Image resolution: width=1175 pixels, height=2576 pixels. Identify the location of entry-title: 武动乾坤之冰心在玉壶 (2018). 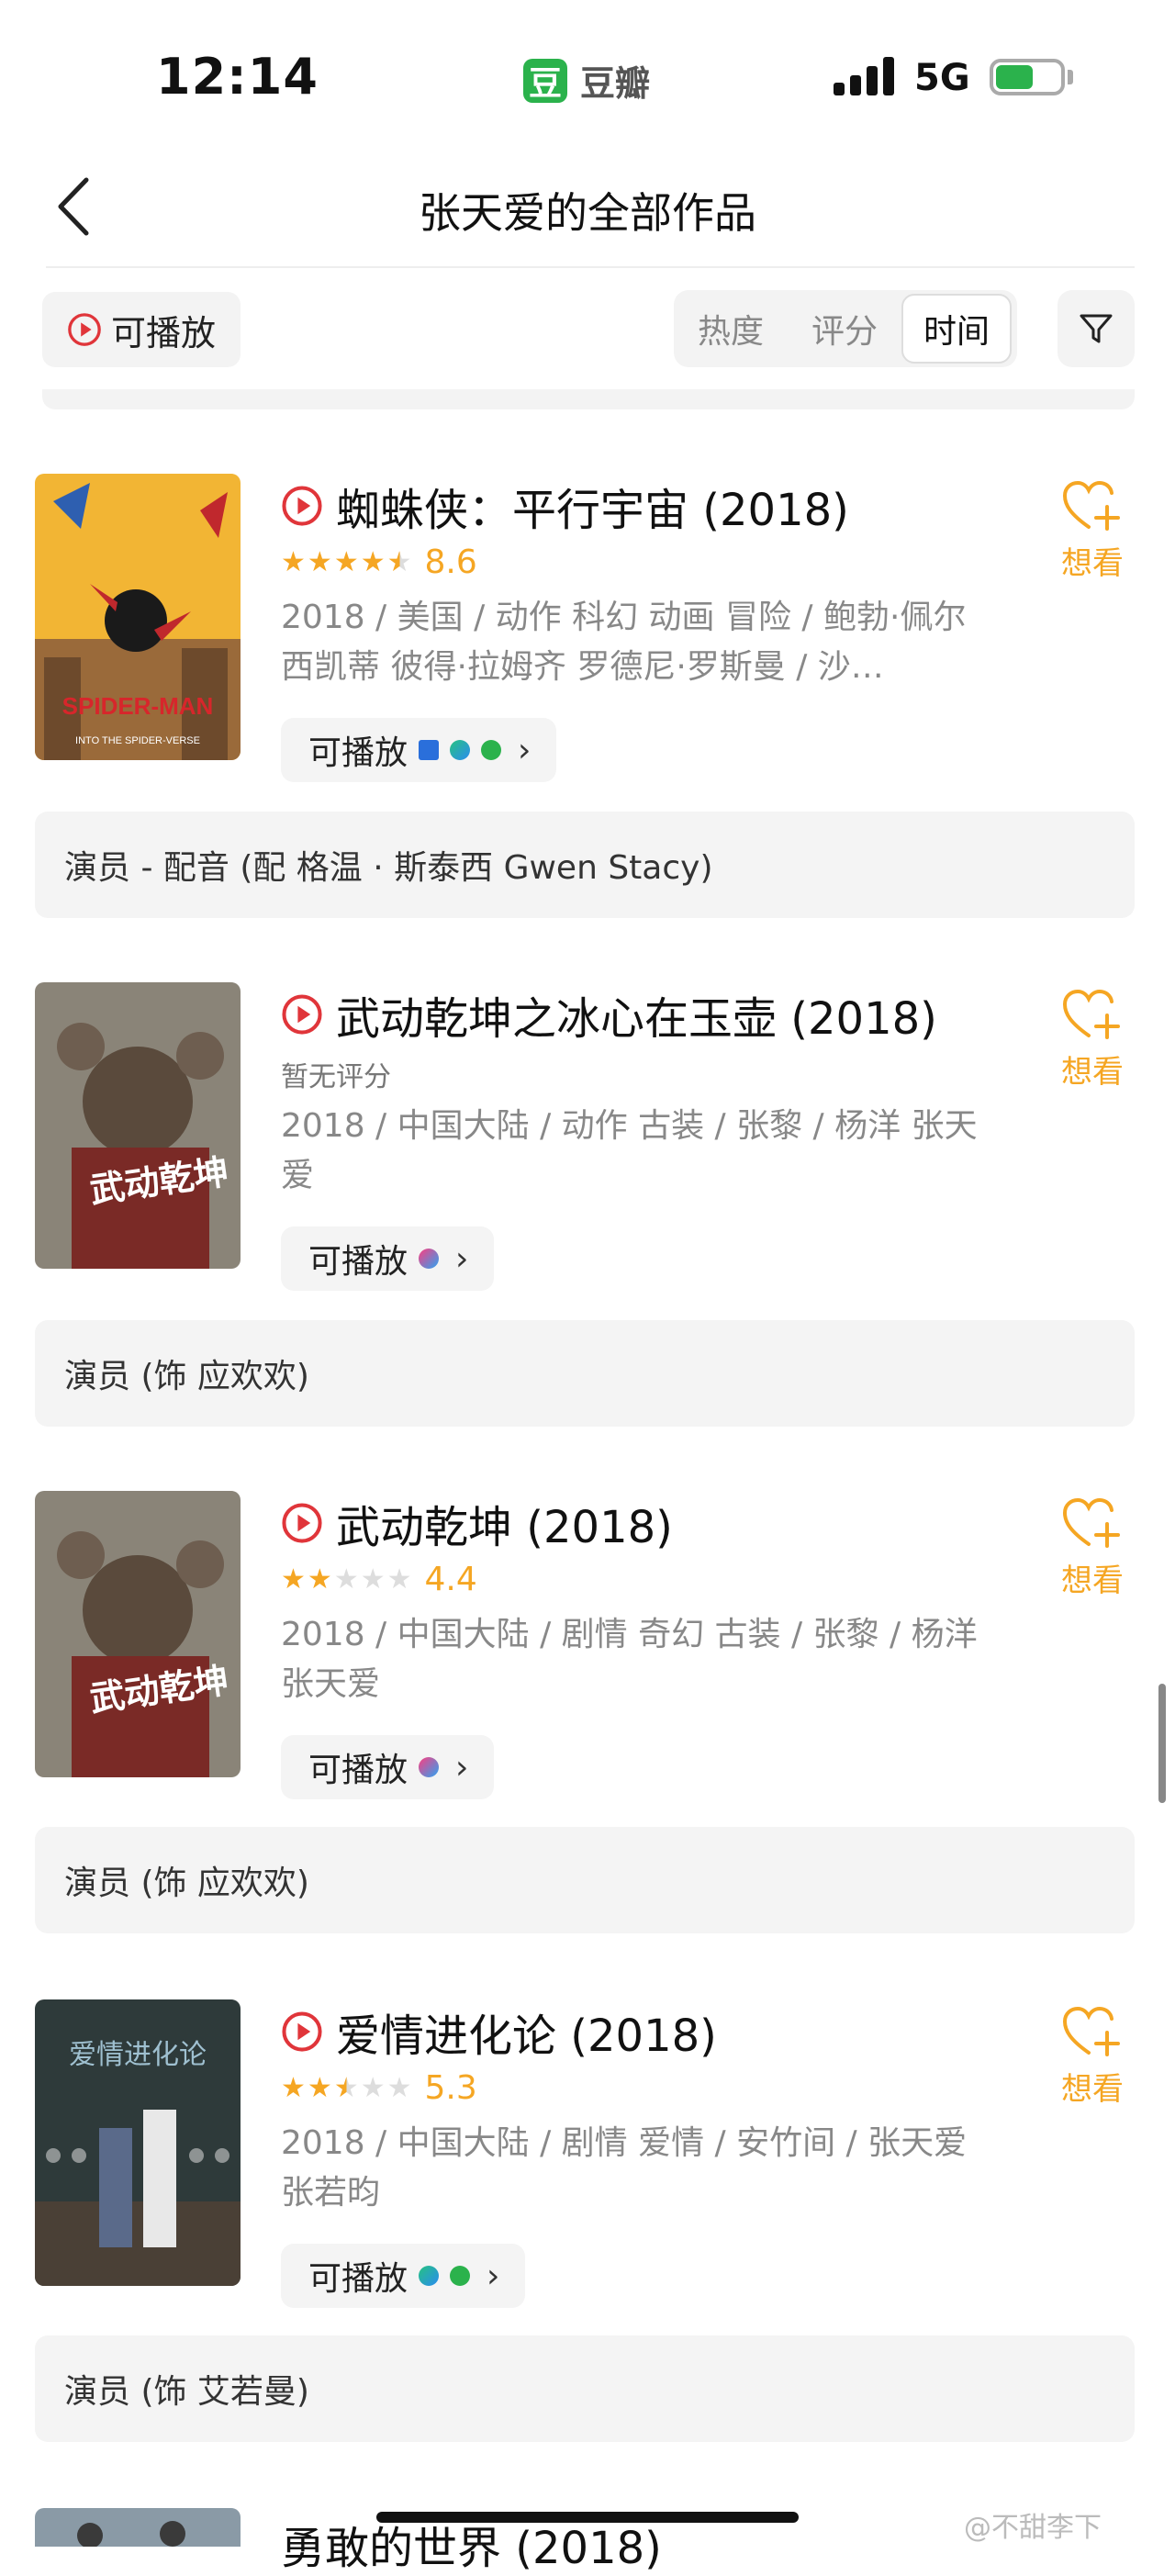
(609, 1014).